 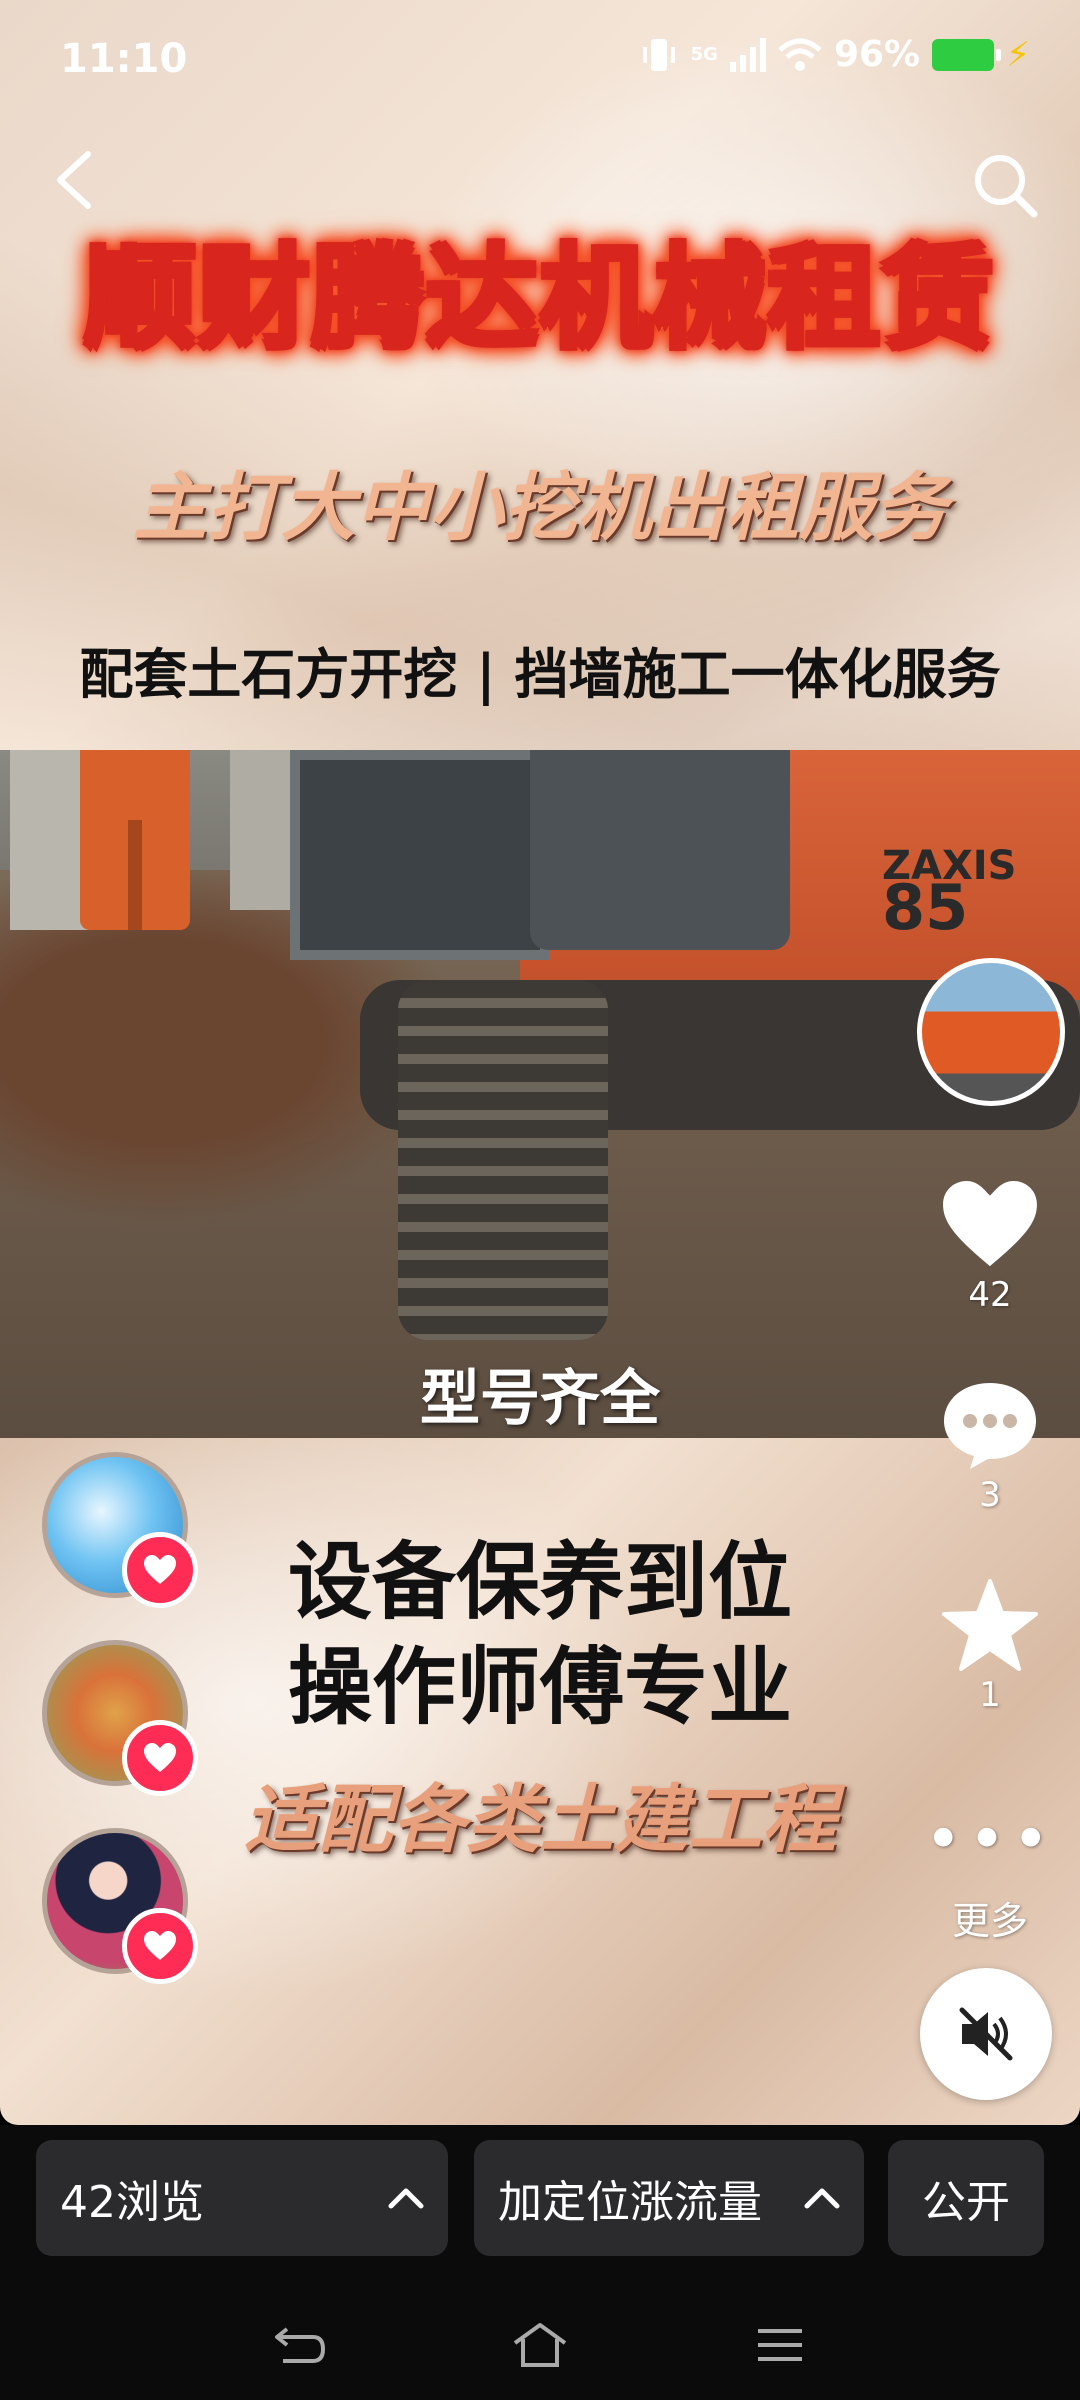 I want to click on nav-back-icon, so click(x=300, y=2345).